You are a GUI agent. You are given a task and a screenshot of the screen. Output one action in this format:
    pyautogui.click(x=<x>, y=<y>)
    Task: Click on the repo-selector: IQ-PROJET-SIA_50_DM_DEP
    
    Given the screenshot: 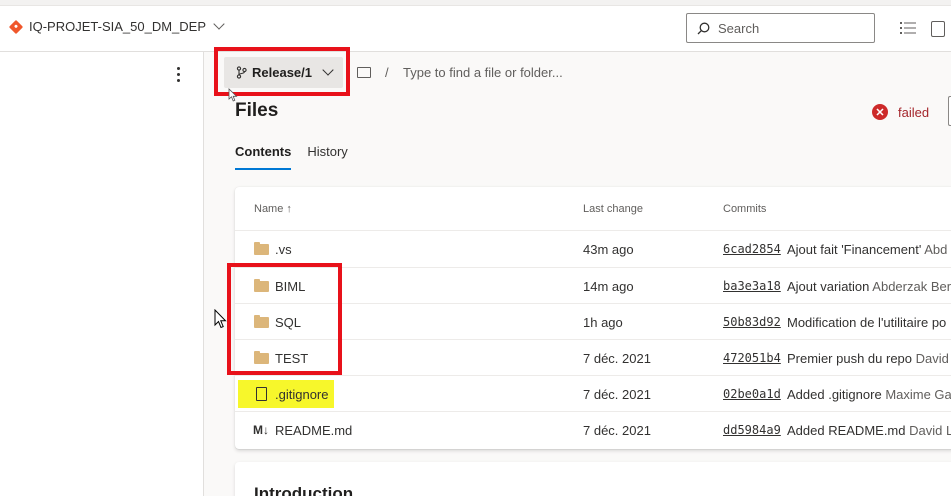 What is the action you would take?
    pyautogui.click(x=116, y=26)
    